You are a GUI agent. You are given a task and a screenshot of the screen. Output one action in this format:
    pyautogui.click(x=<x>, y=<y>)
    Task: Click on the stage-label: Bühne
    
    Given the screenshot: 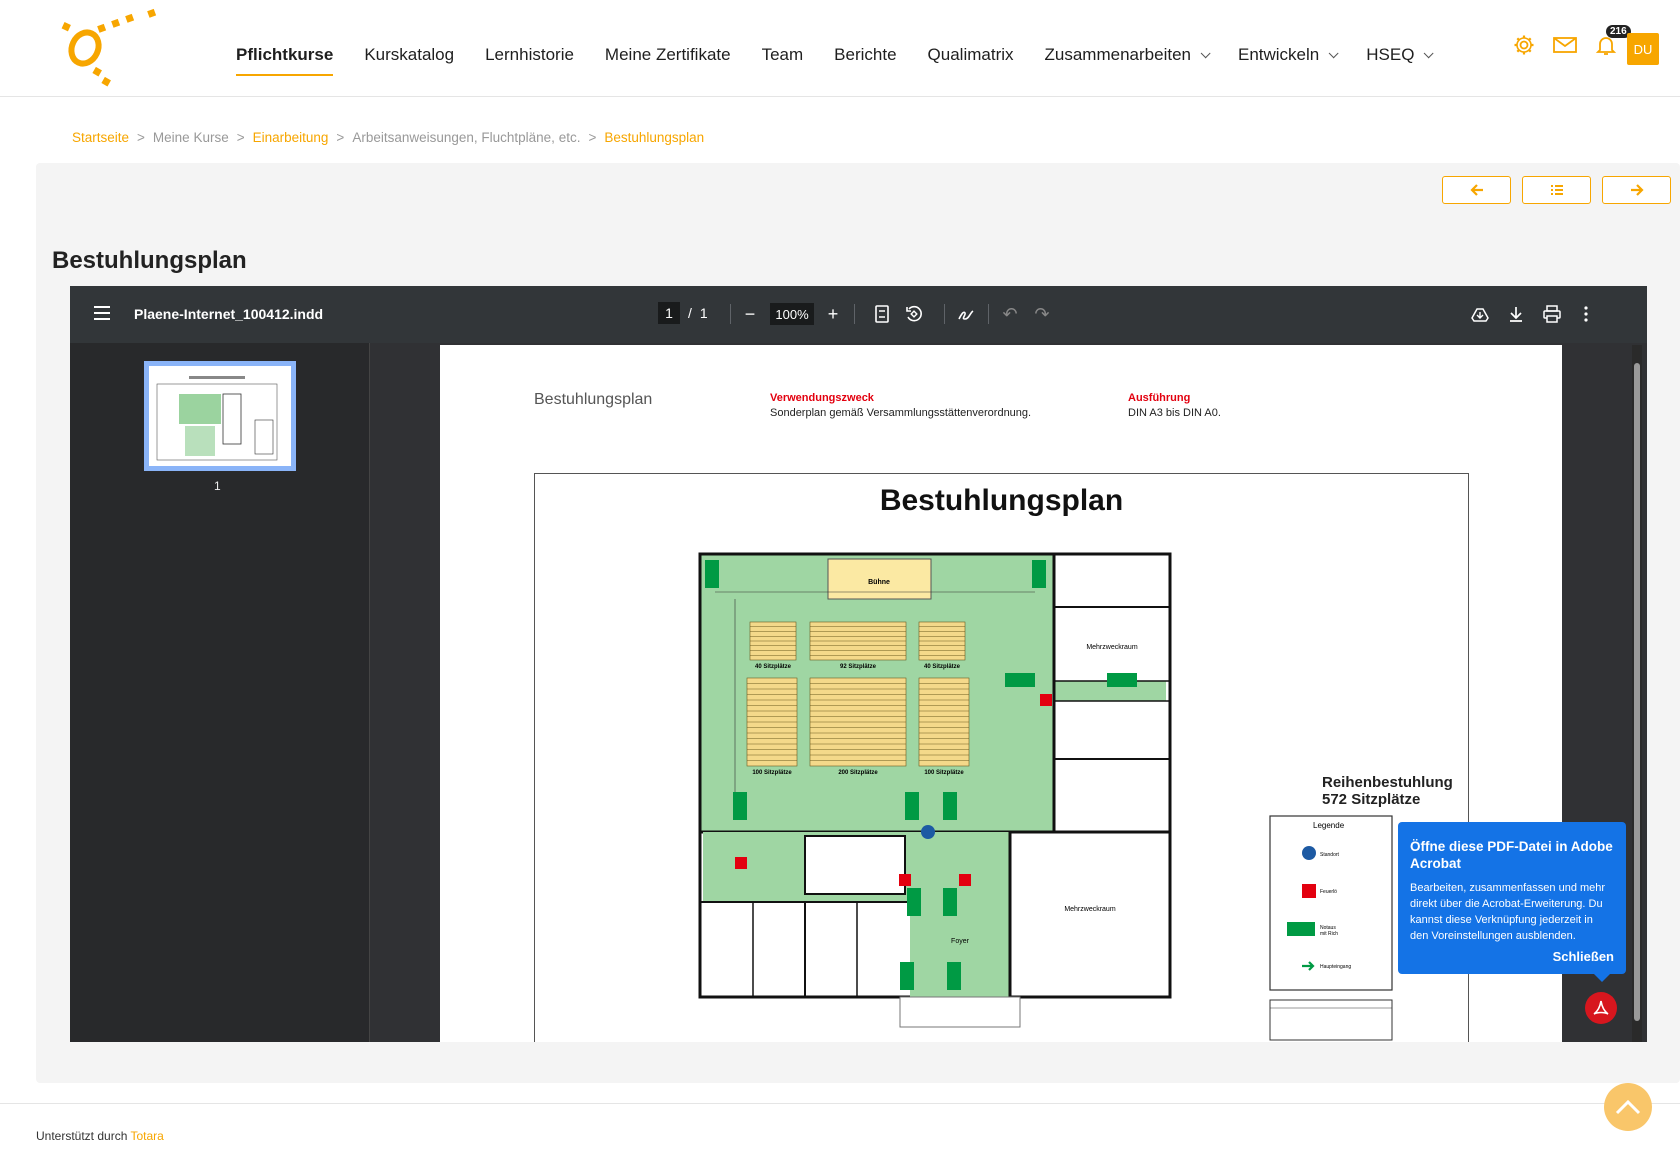 What is the action you would take?
    pyautogui.click(x=879, y=582)
    